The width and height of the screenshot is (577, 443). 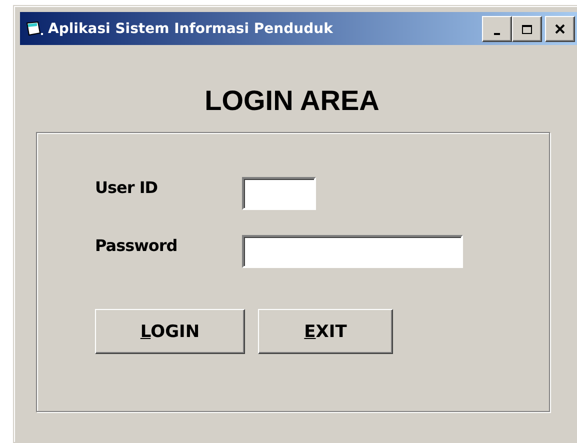 I want to click on close-icon, so click(x=560, y=28).